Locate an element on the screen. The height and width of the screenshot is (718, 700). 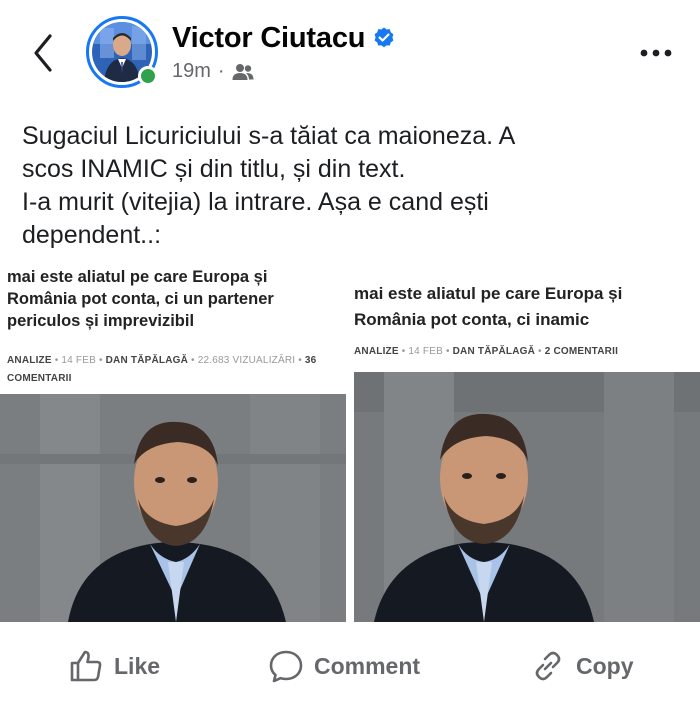
comment-bubble-icon is located at coordinates (286, 666).